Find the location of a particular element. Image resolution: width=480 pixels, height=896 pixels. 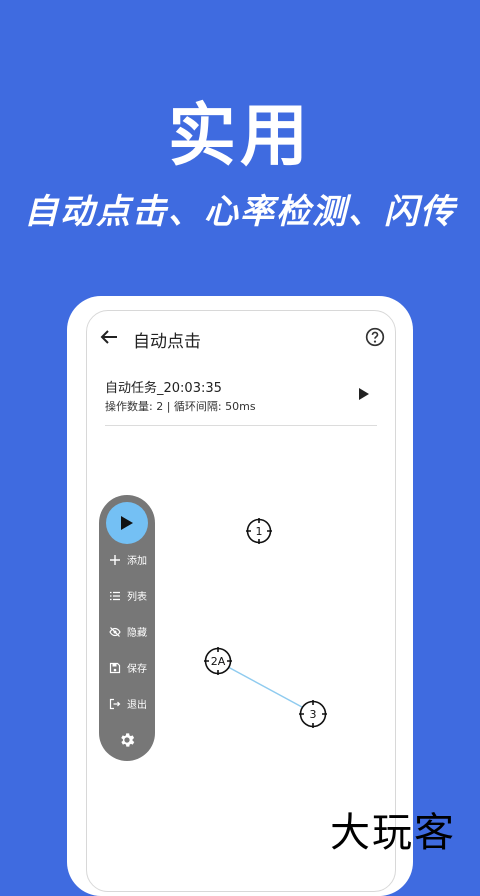

menu-item-hide: 隐藏 is located at coordinates (127, 632).